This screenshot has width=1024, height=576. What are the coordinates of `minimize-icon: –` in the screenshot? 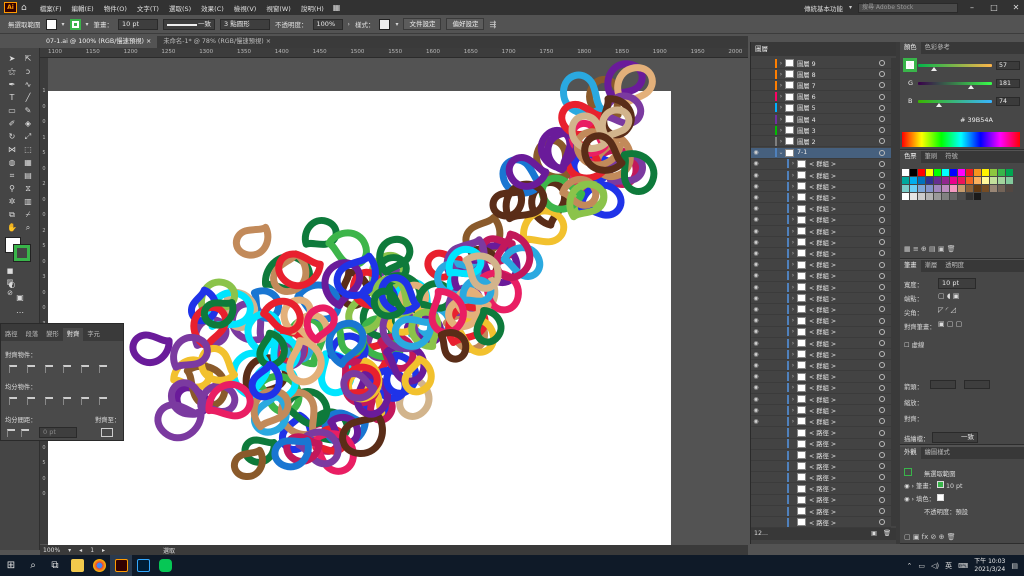 It's located at (972, 7).